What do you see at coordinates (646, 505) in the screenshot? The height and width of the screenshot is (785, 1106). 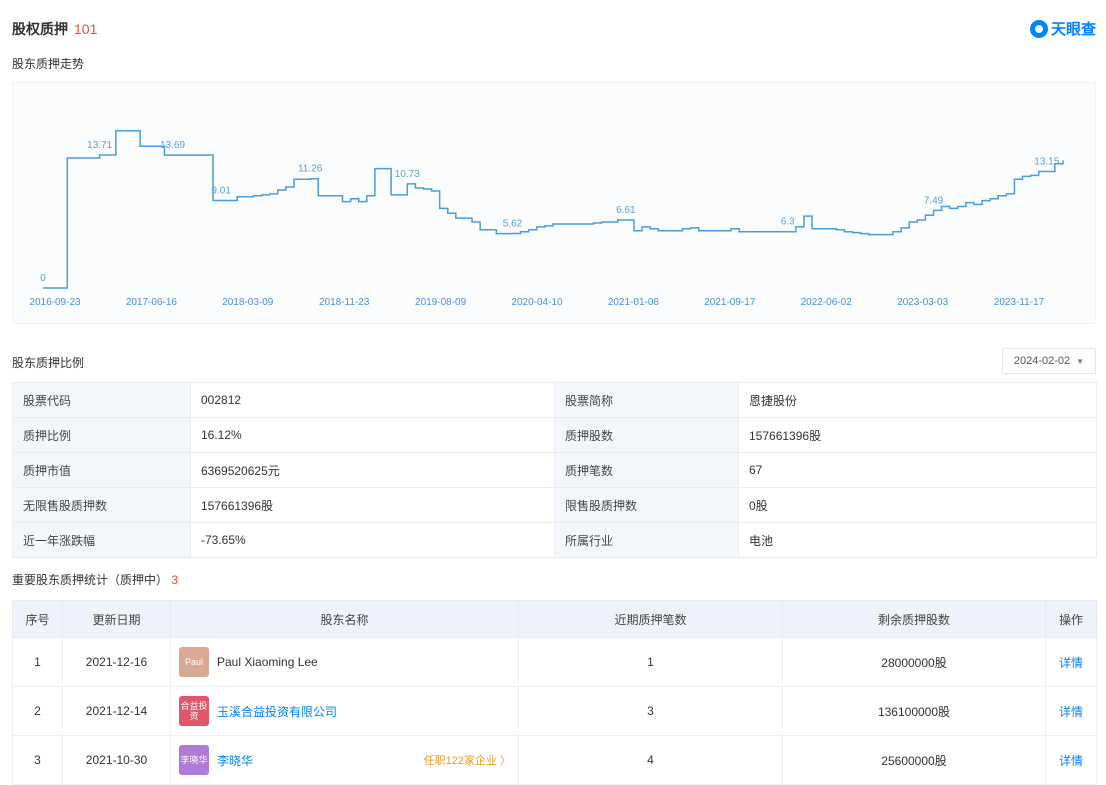 I see `info-key: 限售股质押数` at bounding box center [646, 505].